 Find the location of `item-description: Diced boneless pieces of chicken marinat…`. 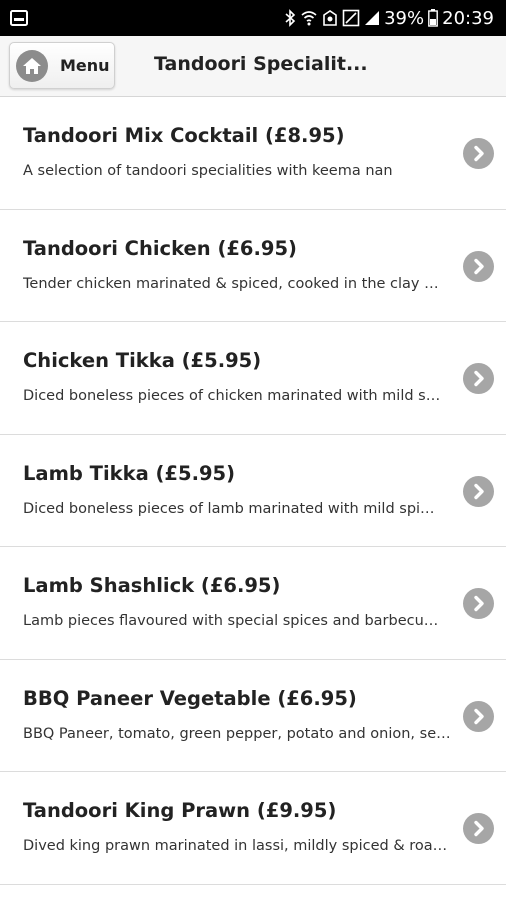

item-description: Diced boneless pieces of chicken marinat… is located at coordinates (232, 396).